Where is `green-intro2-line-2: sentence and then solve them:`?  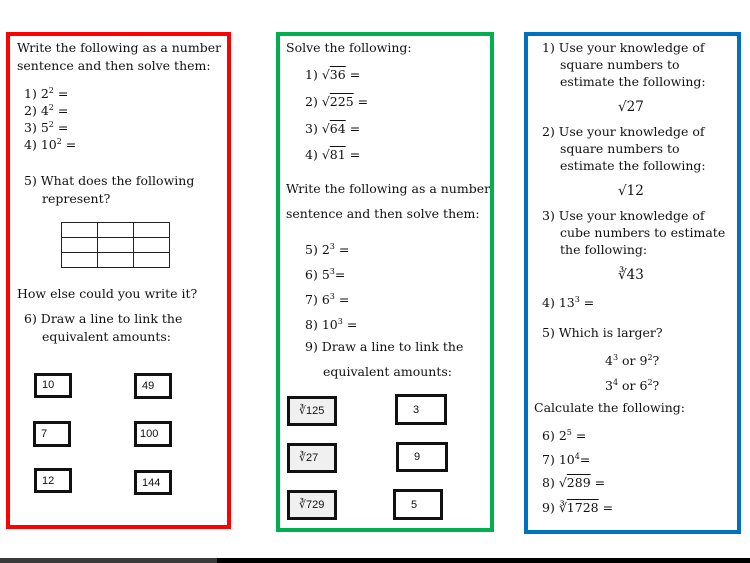 green-intro2-line-2: sentence and then solve them: is located at coordinates (383, 213).